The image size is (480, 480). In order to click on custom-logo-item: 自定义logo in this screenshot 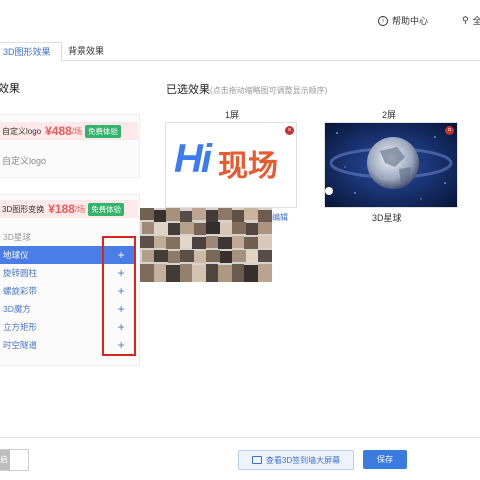, I will do `click(24, 160)`.